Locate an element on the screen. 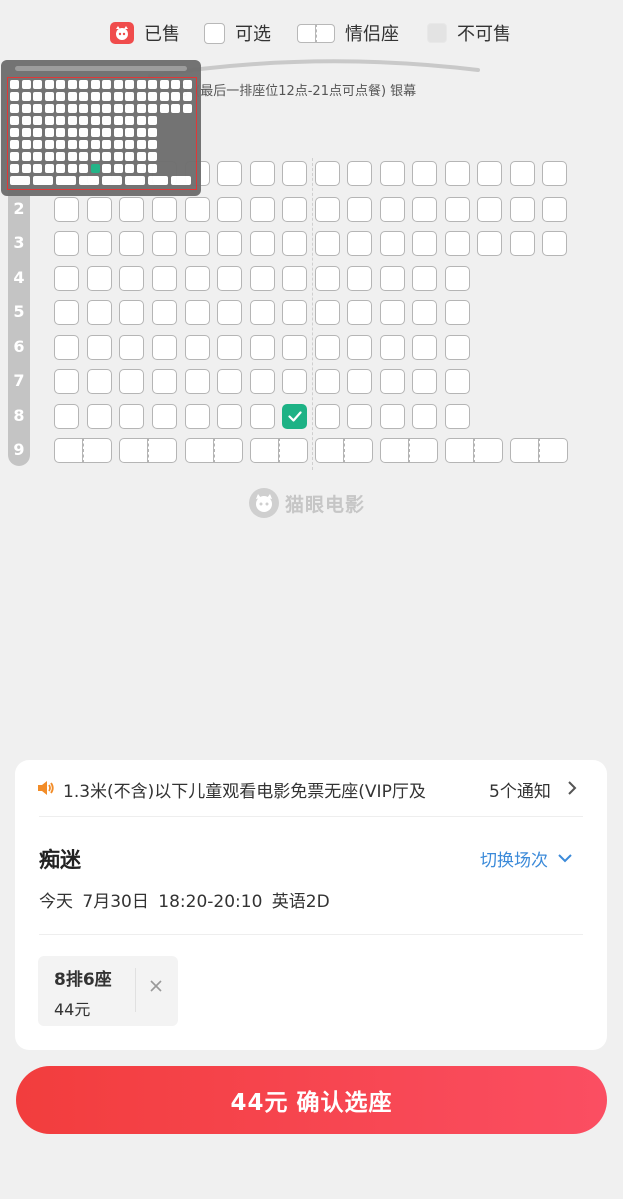 This screenshot has height=1199, width=623. seat-minimap is located at coordinates (101, 128).